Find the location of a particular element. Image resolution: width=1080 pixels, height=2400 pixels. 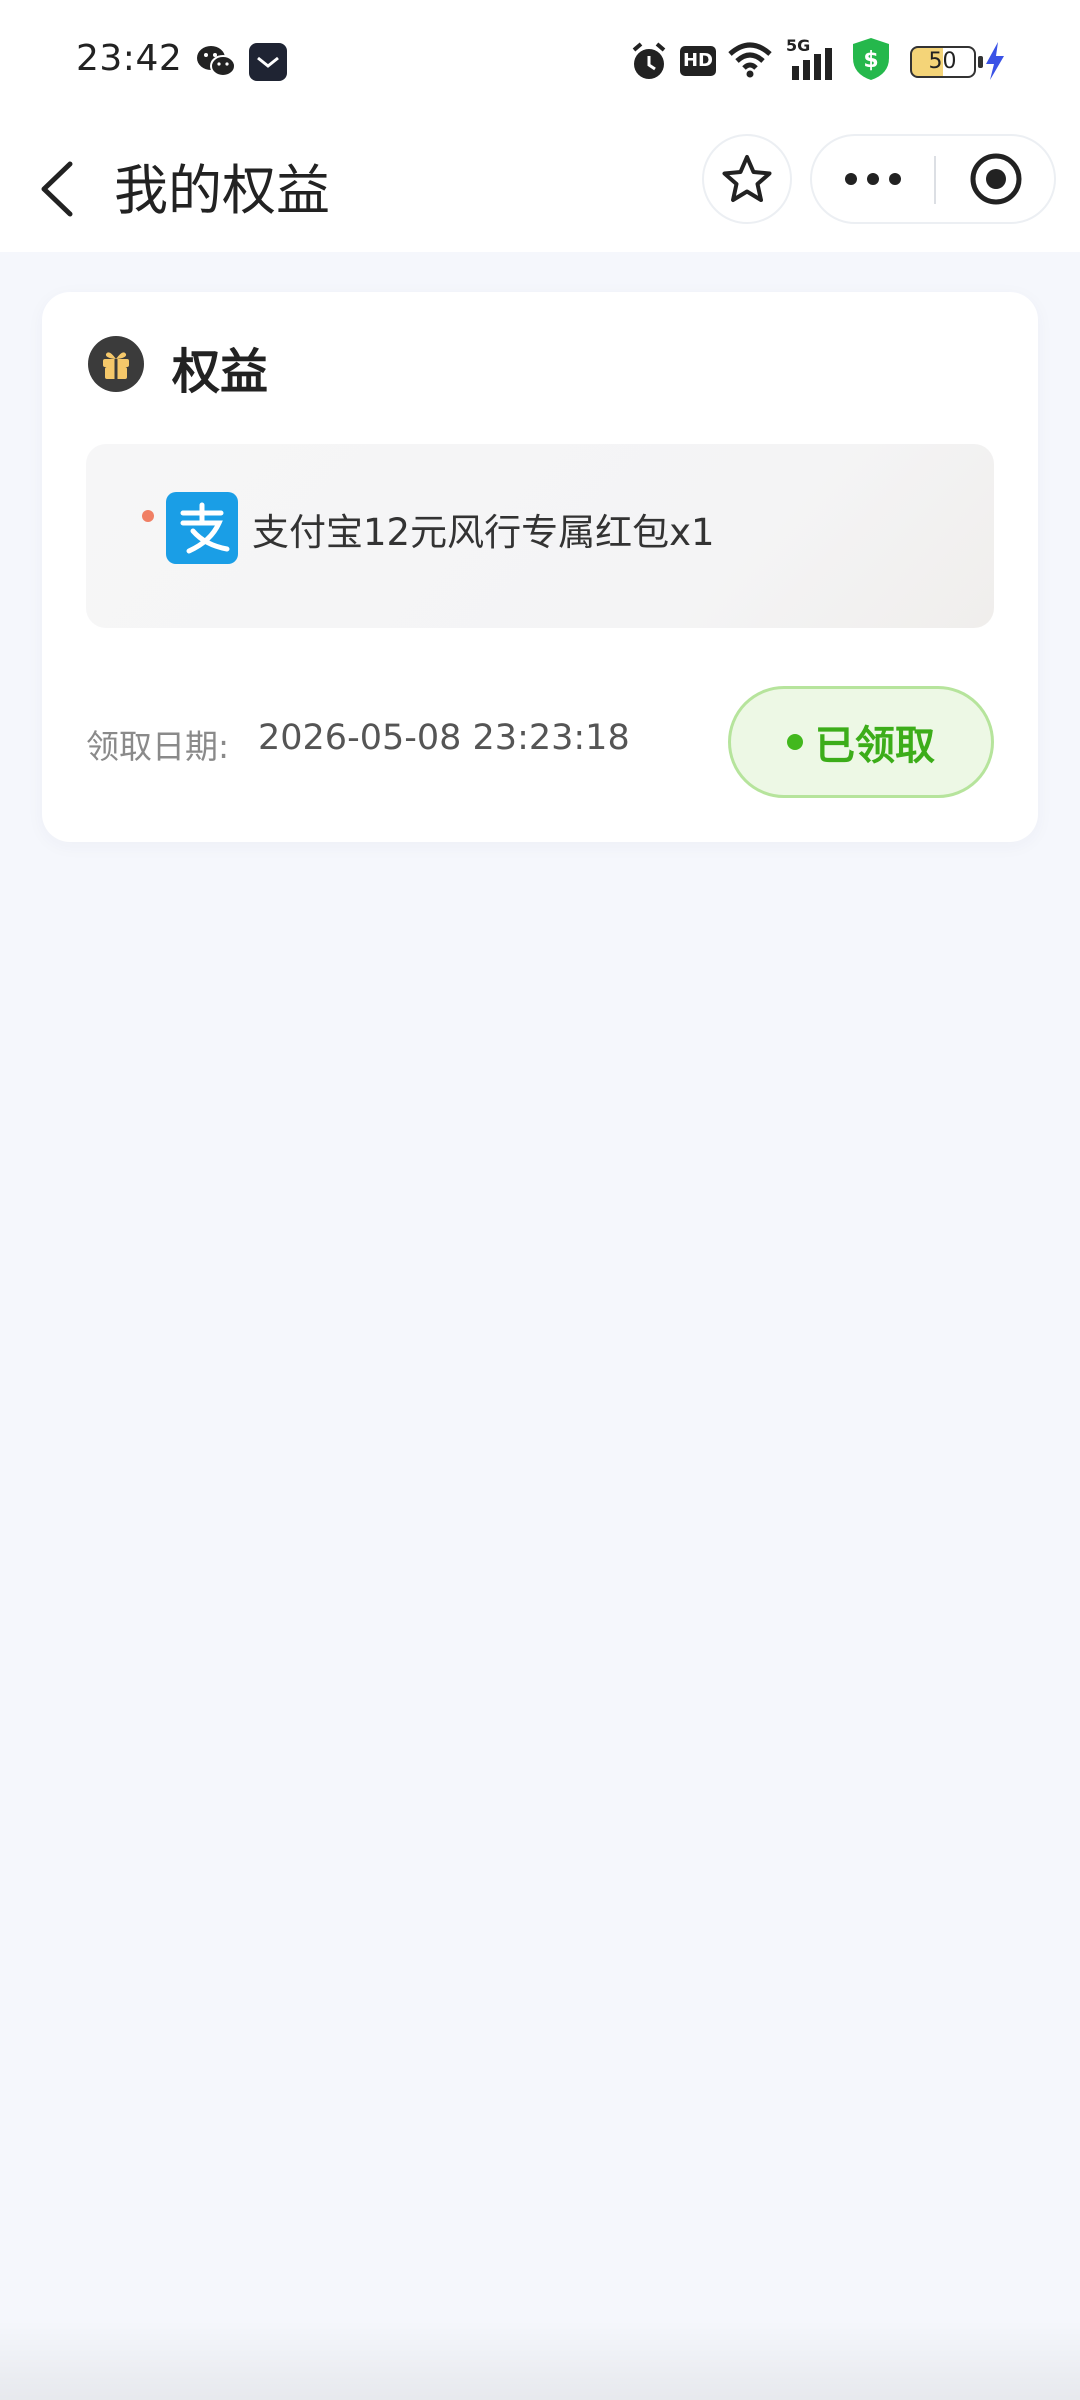

alarm-icon is located at coordinates (649, 60).